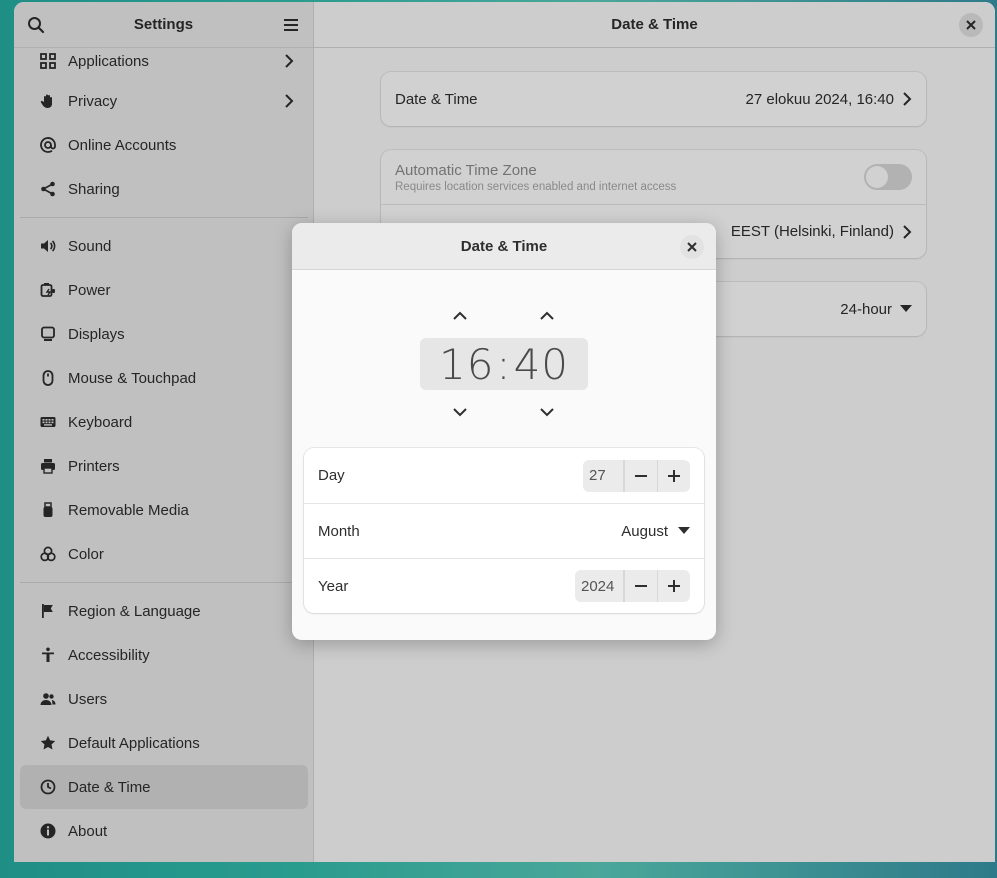 This screenshot has width=997, height=878. What do you see at coordinates (333, 586) in the screenshot?
I see `year-label: Year` at bounding box center [333, 586].